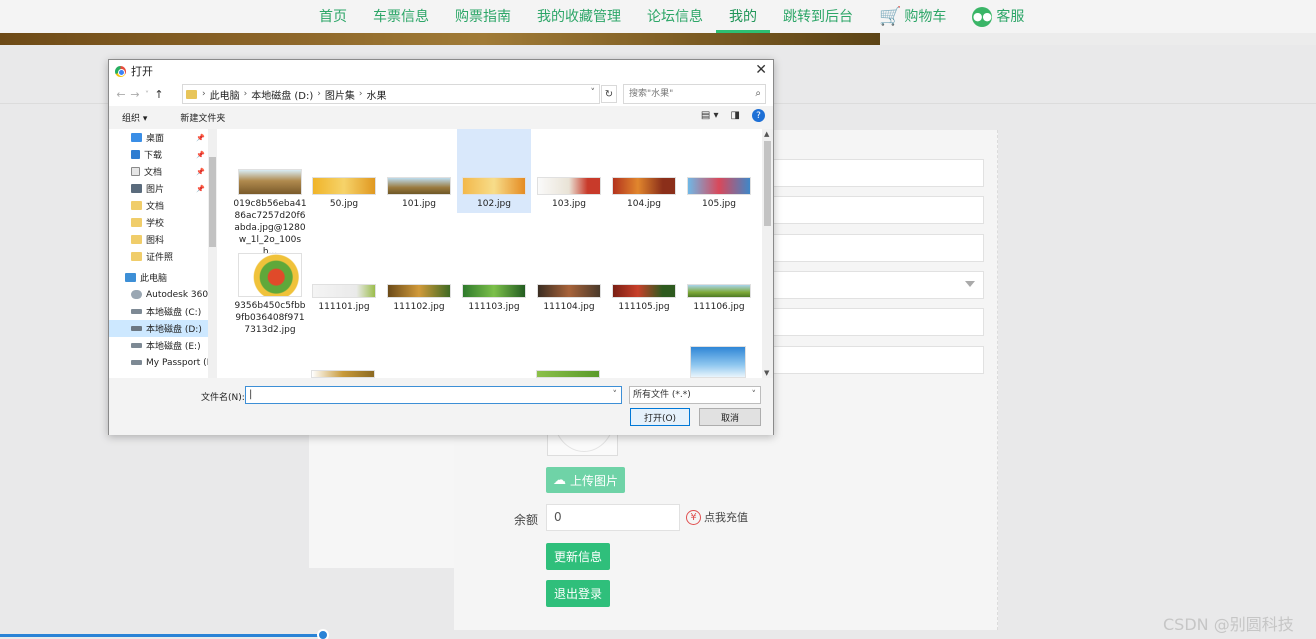  What do you see at coordinates (147, 94) in the screenshot?
I see `recent-dropdown-icon: ˅` at bounding box center [147, 94].